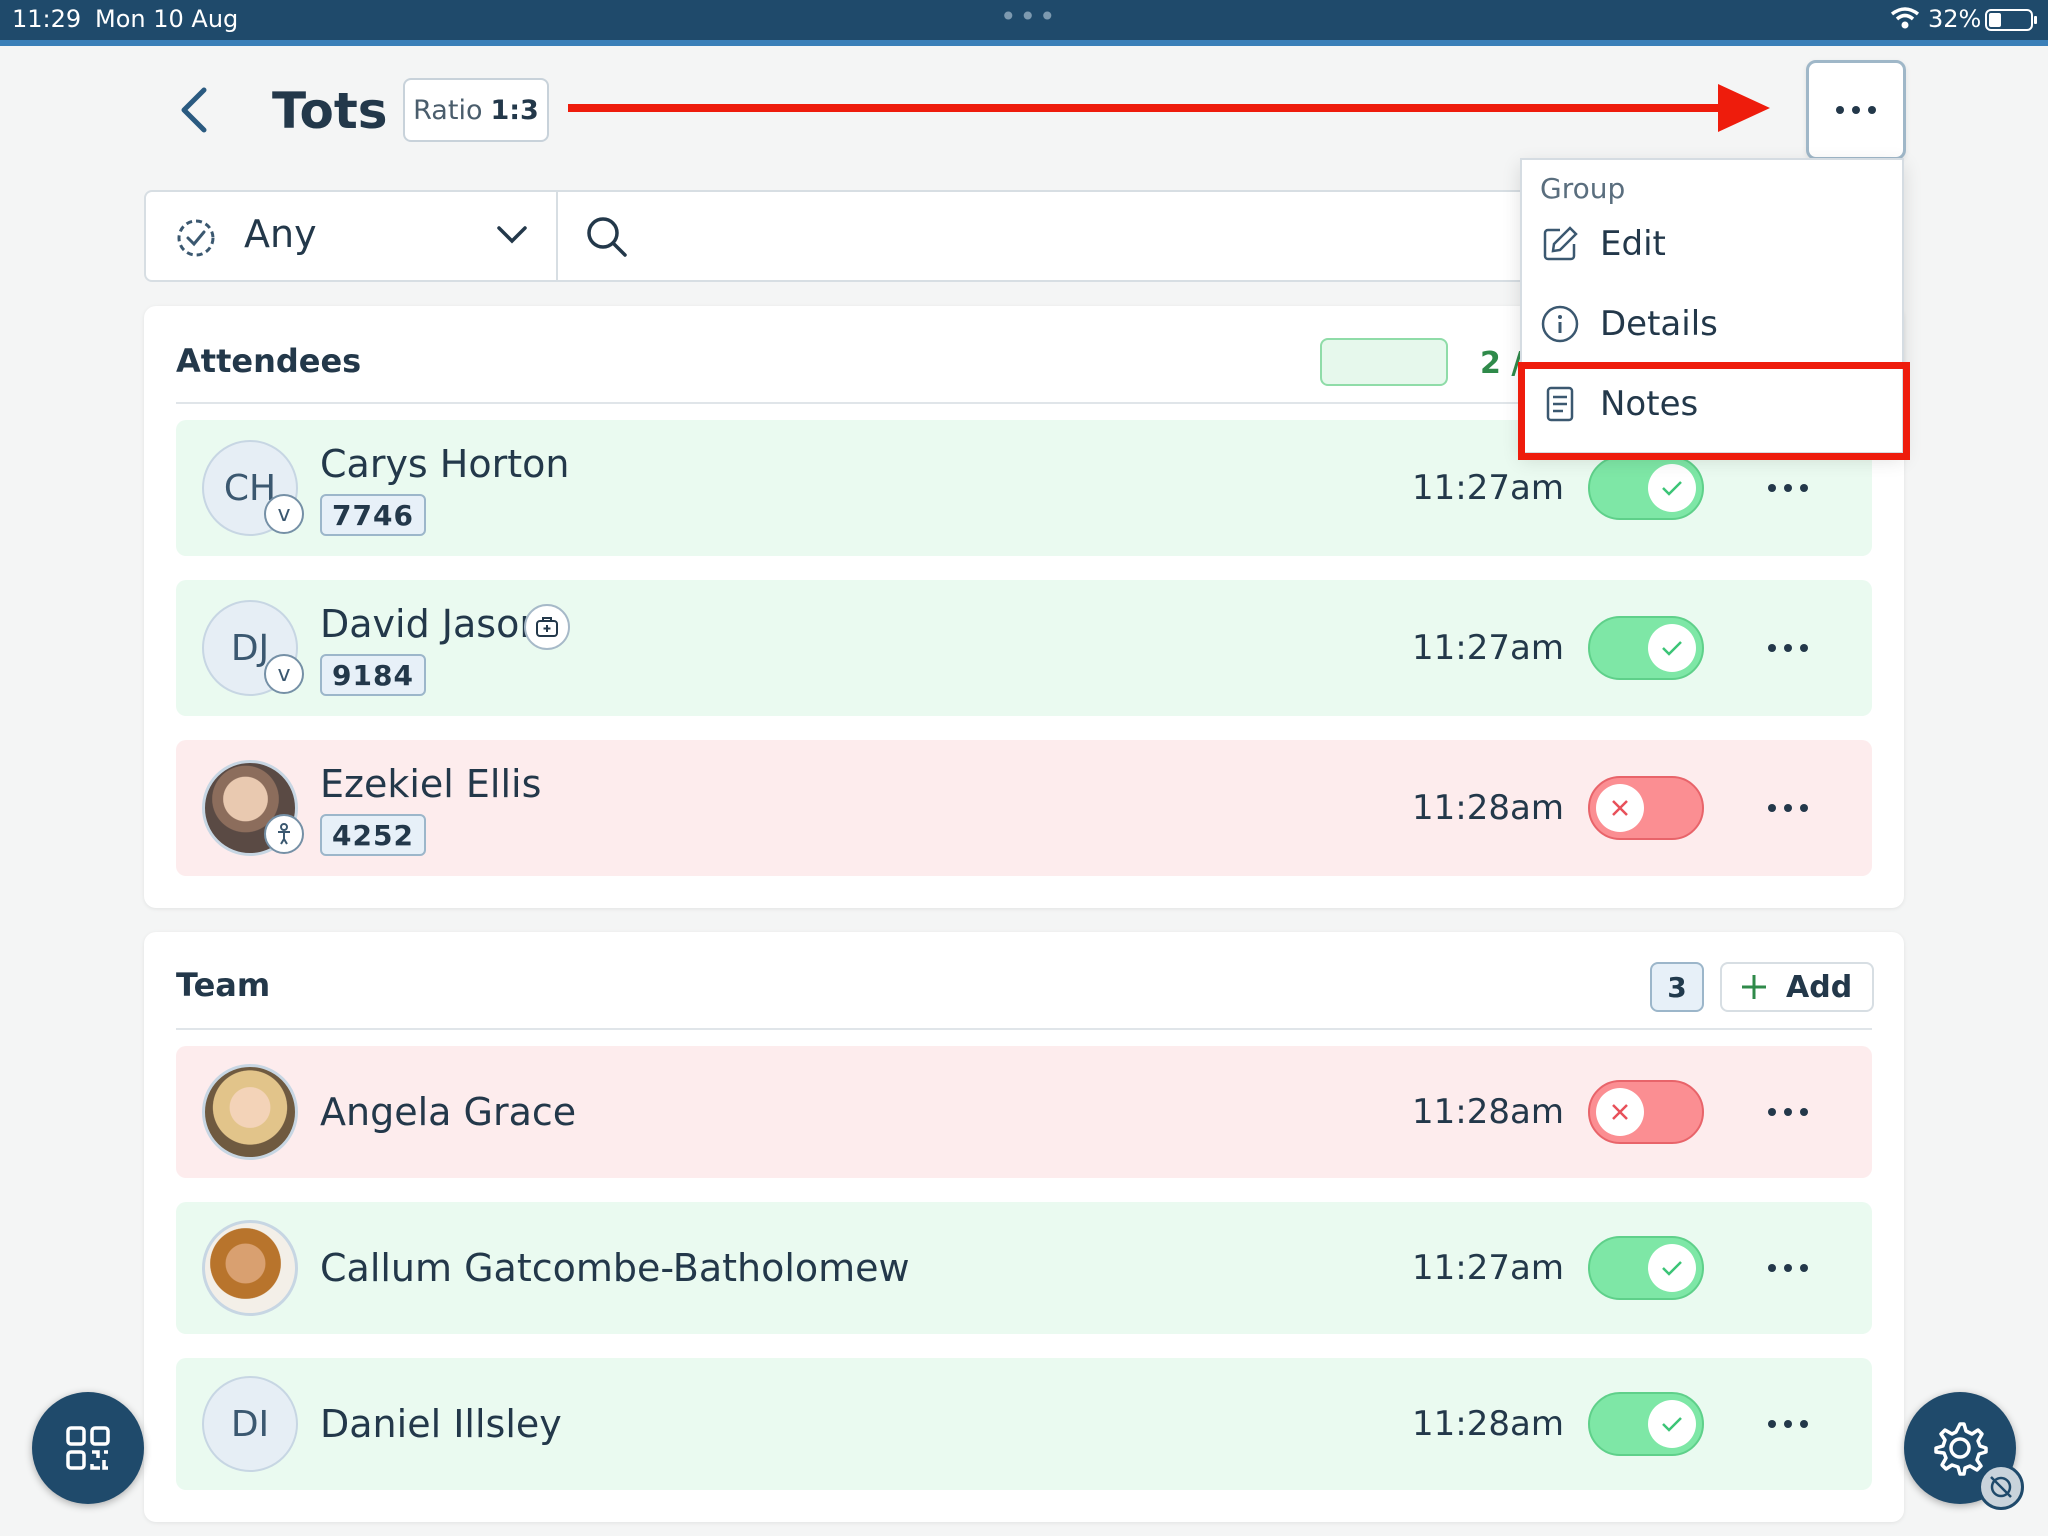 Image resolution: width=2048 pixels, height=1536 pixels. What do you see at coordinates (373, 835) in the screenshot?
I see `attendee-id: 4252` at bounding box center [373, 835].